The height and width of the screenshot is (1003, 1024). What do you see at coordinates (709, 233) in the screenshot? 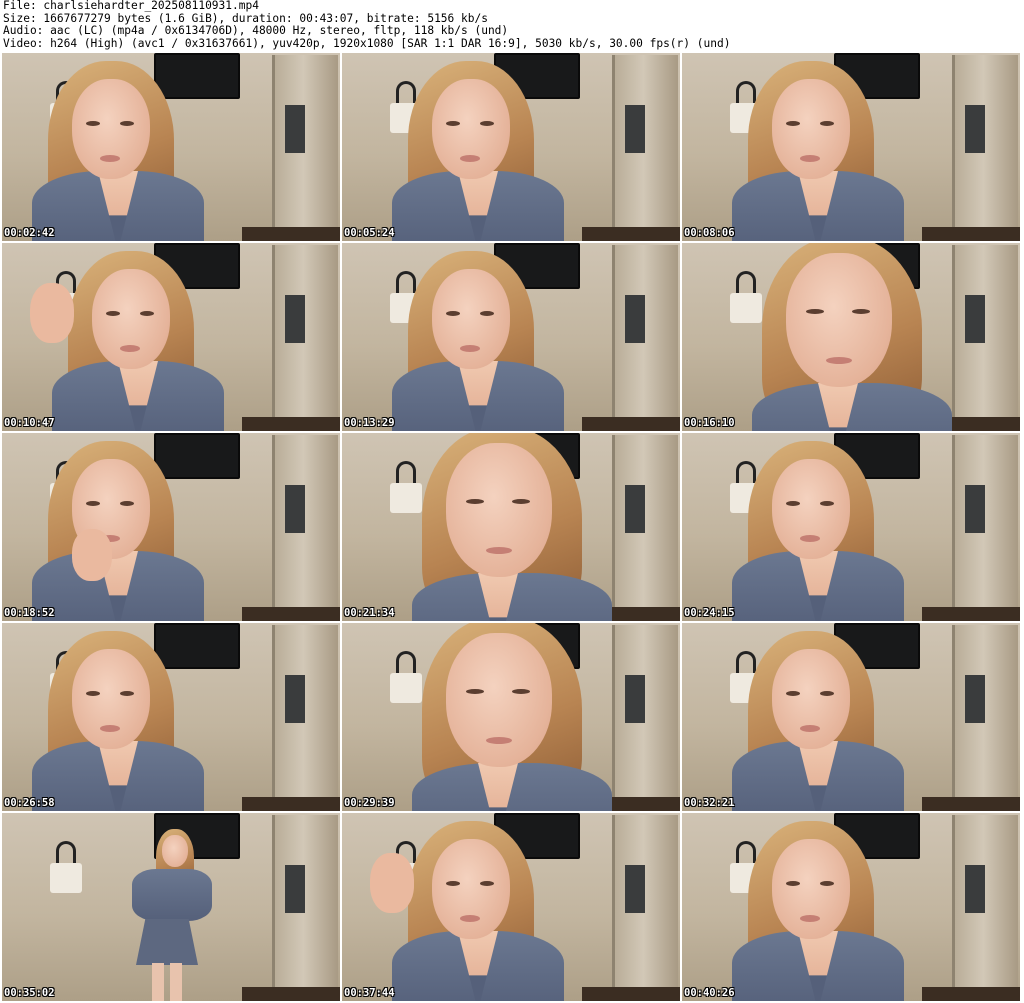
I see `thumbnail-timestamp: 00:08:06` at bounding box center [709, 233].